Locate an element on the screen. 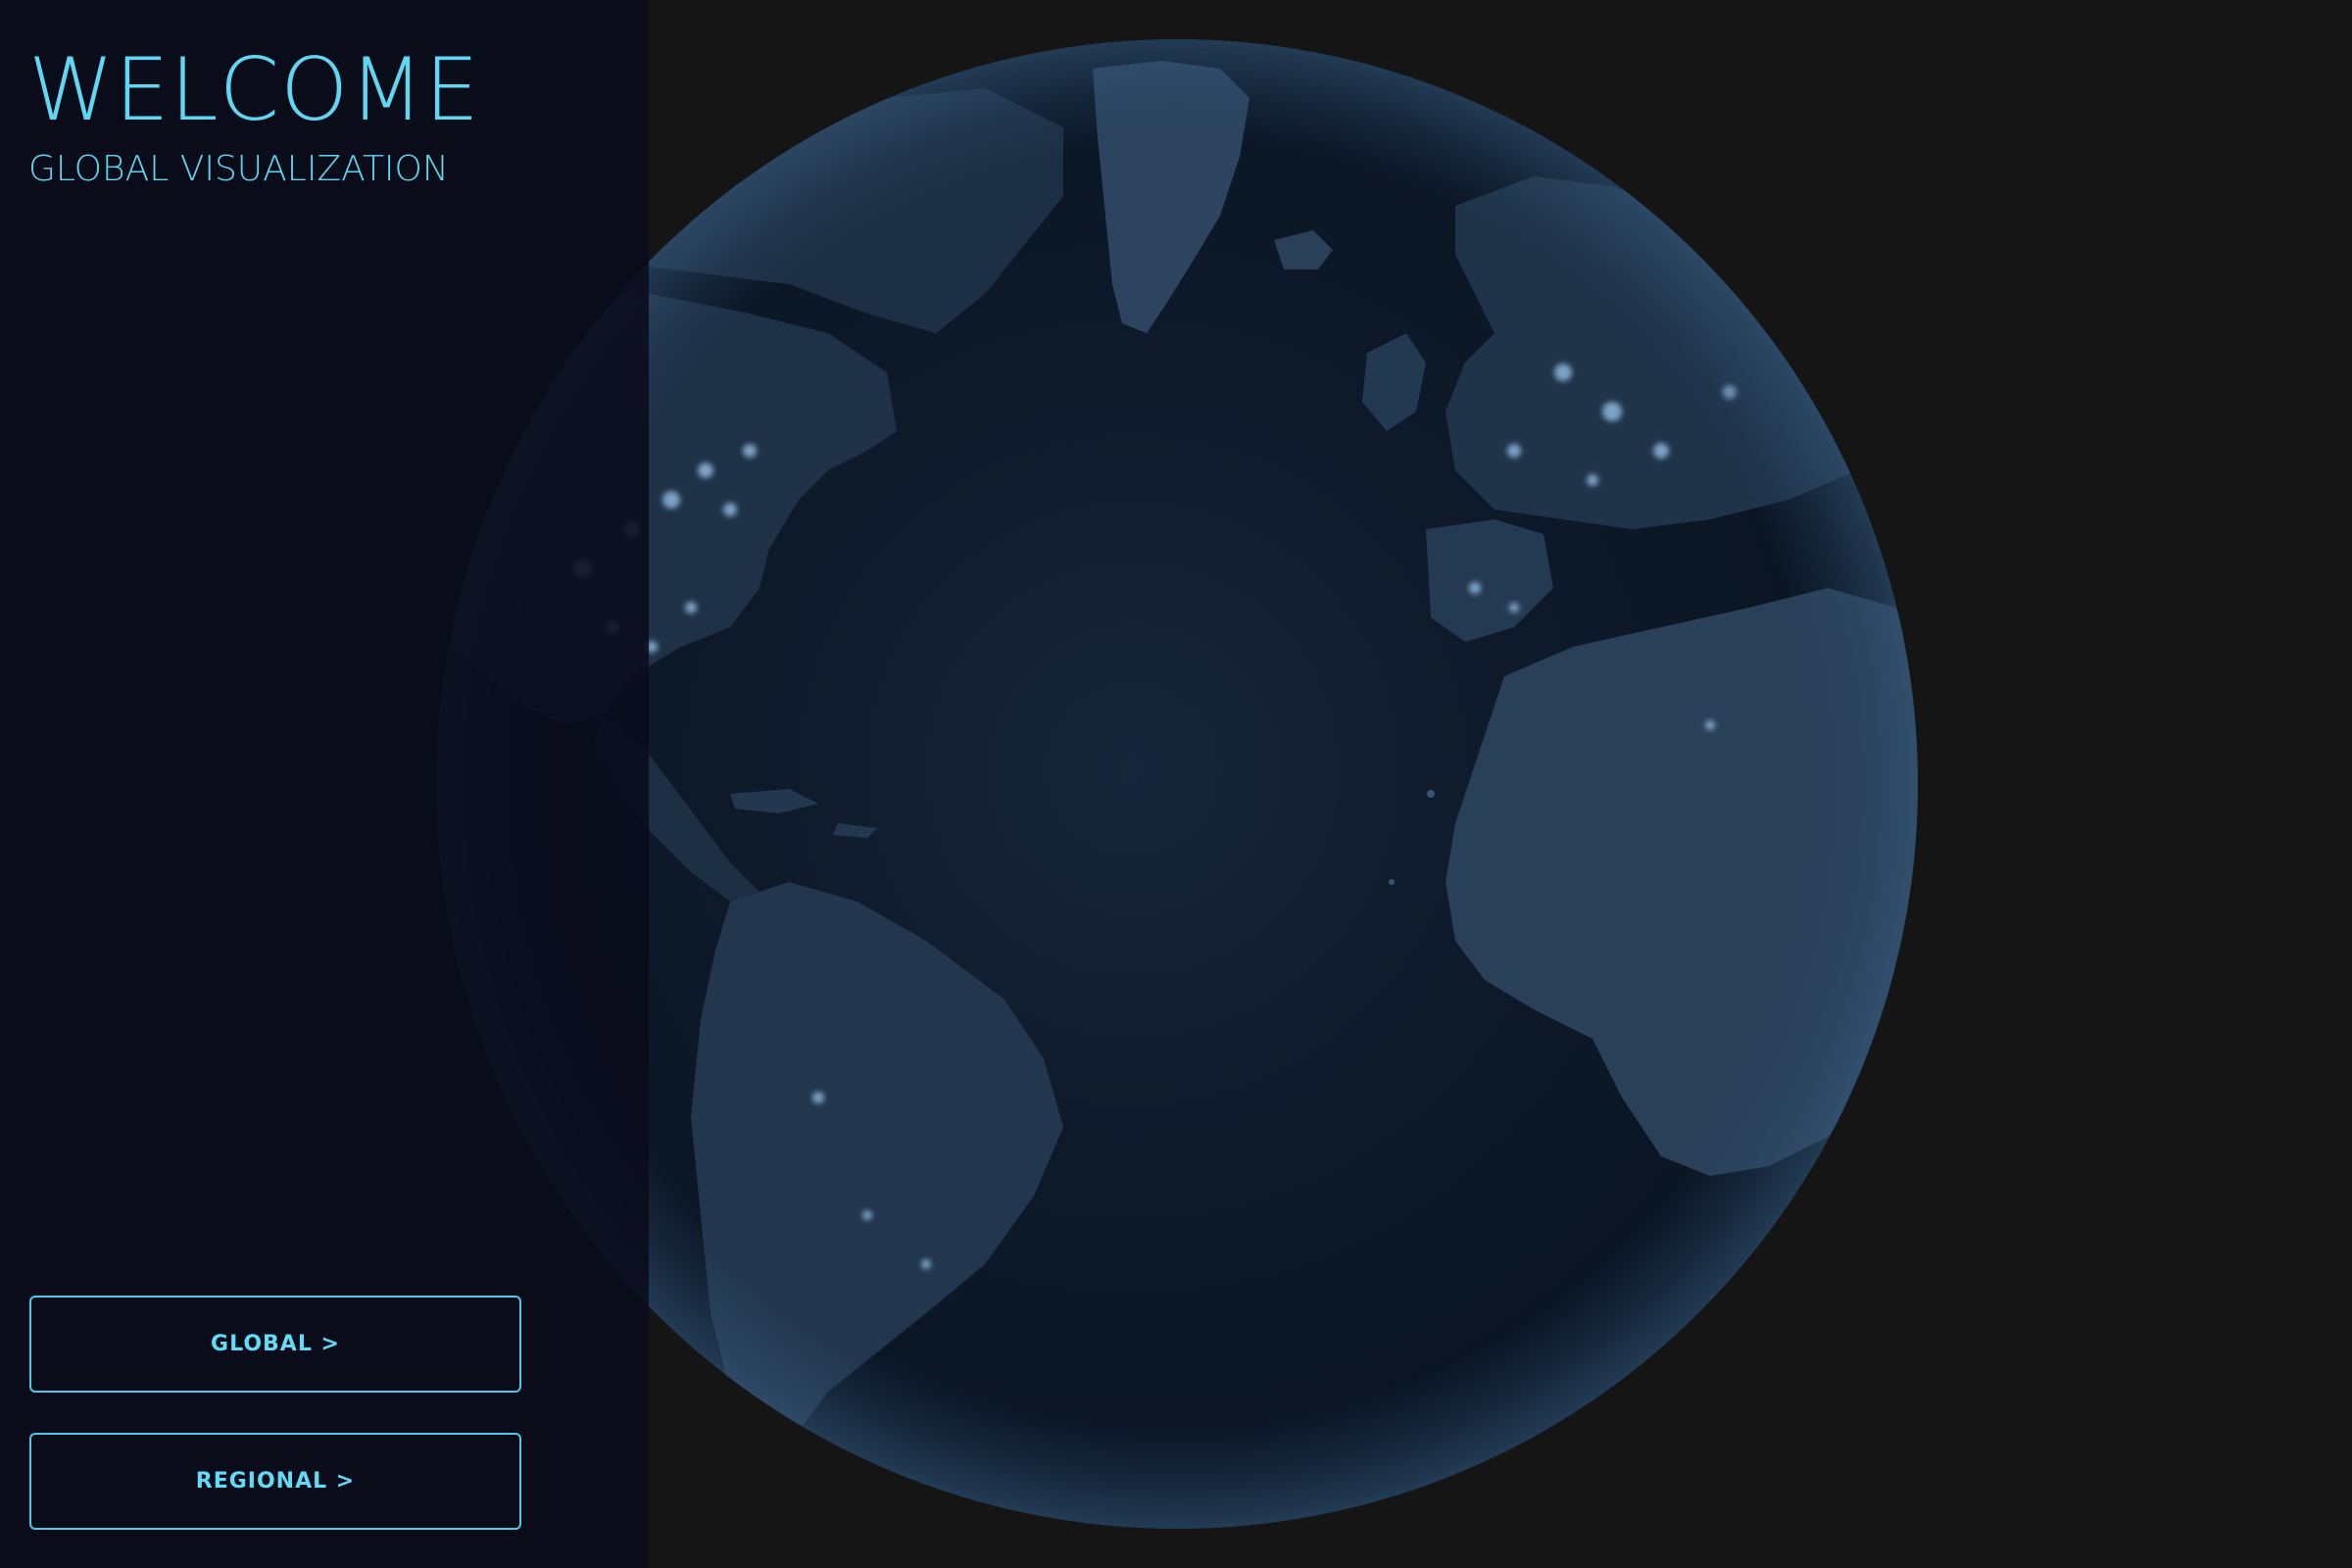  regional-button: REGIONAL > is located at coordinates (275, 1481).